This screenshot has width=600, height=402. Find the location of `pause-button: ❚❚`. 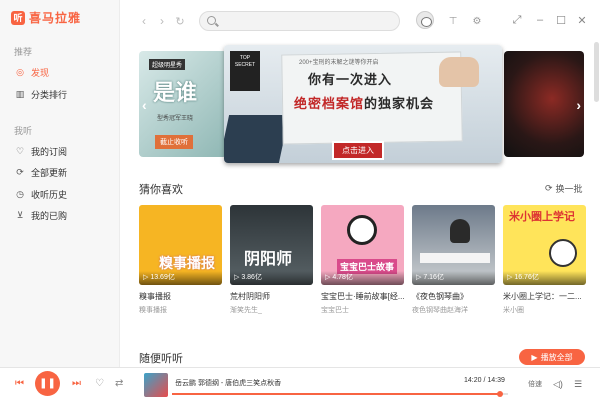

pause-button: ❚❚ is located at coordinates (47, 383).